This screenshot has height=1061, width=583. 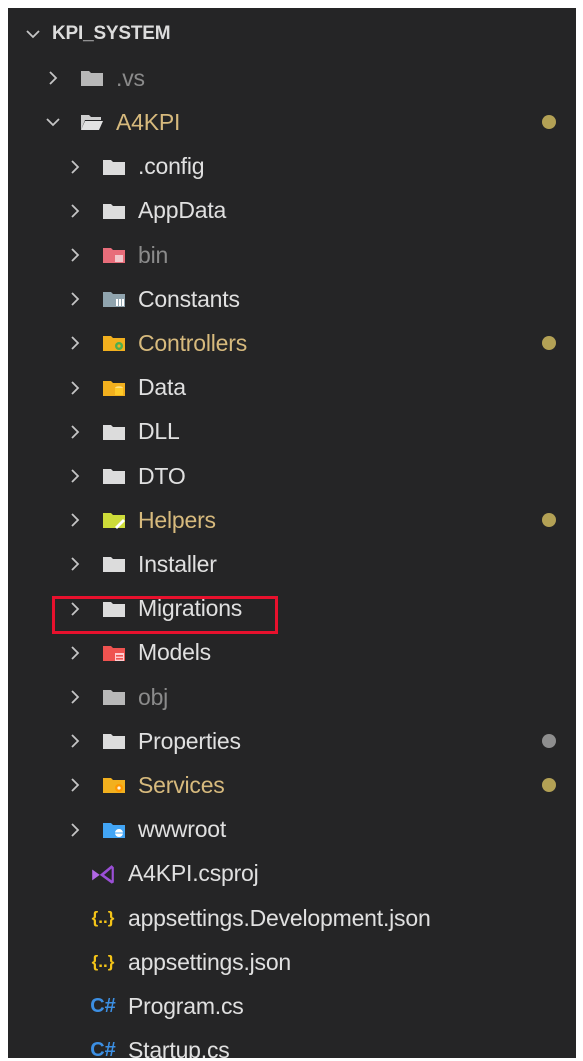 I want to click on file-label: Startup.cs, so click(x=179, y=1047).